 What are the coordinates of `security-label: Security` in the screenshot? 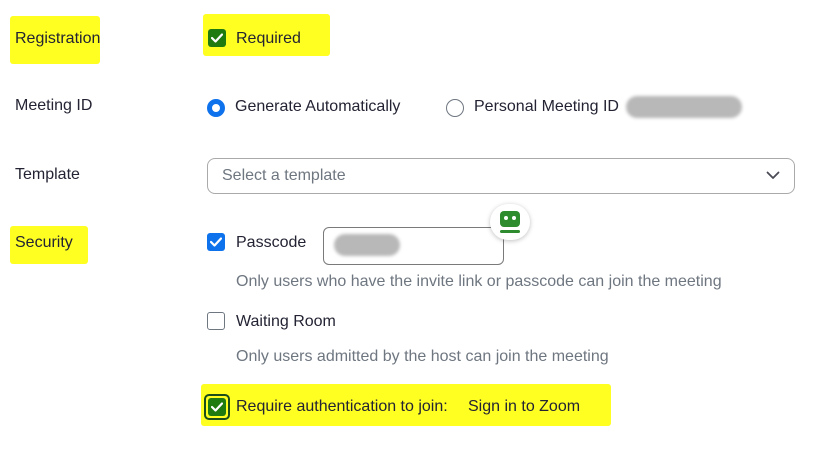 It's located at (44, 242).